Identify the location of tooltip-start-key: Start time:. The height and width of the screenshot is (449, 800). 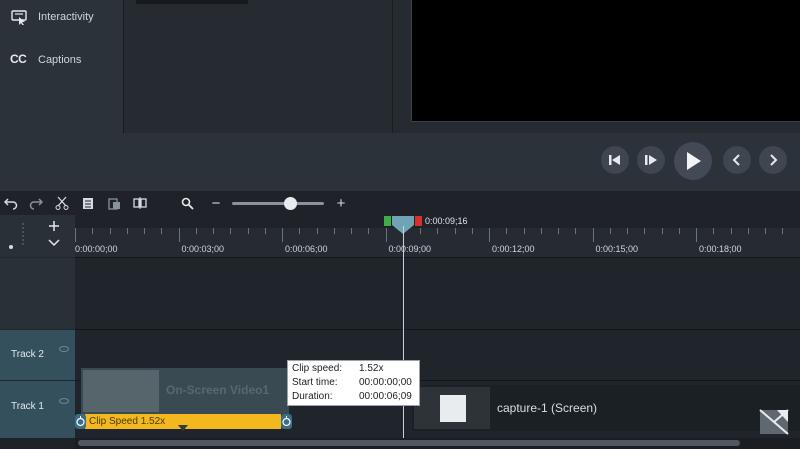
(315, 382).